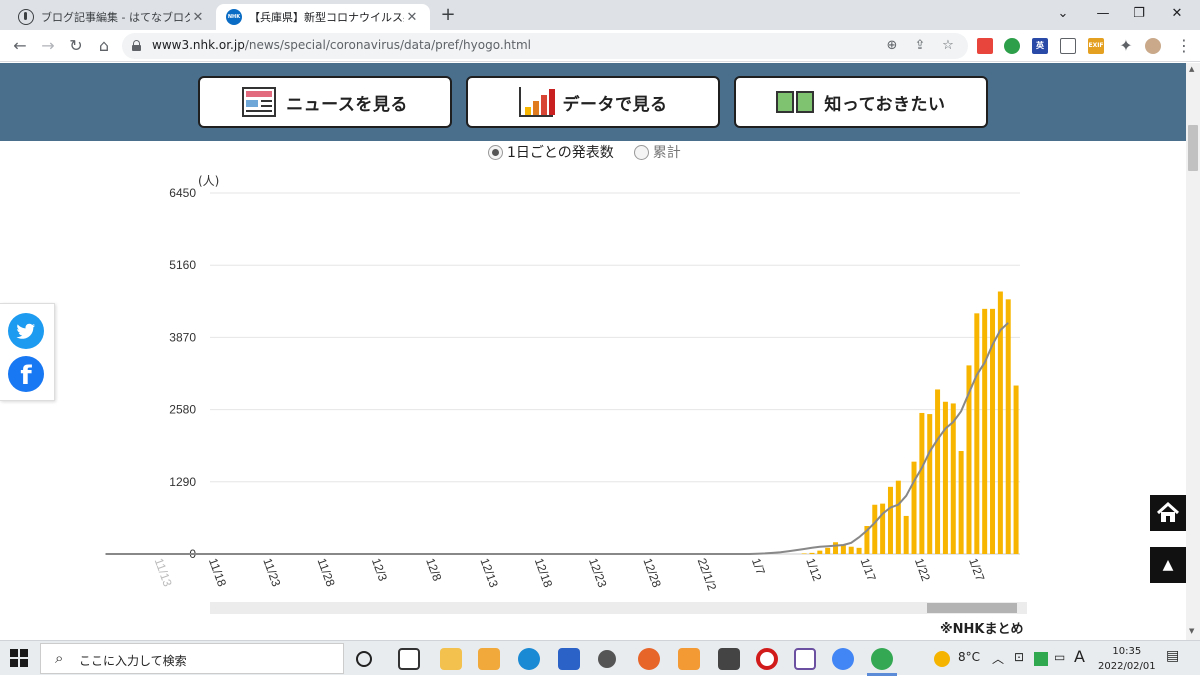 This screenshot has width=1200, height=676. What do you see at coordinates (729, 659) in the screenshot?
I see `app-icon` at bounding box center [729, 659].